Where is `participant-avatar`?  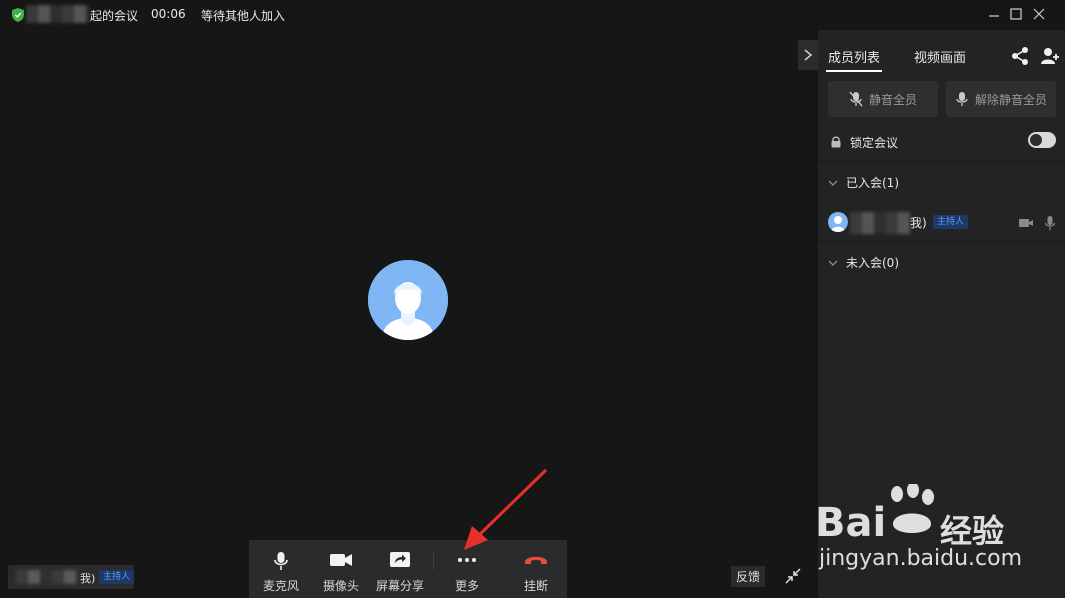
participant-avatar is located at coordinates (408, 300).